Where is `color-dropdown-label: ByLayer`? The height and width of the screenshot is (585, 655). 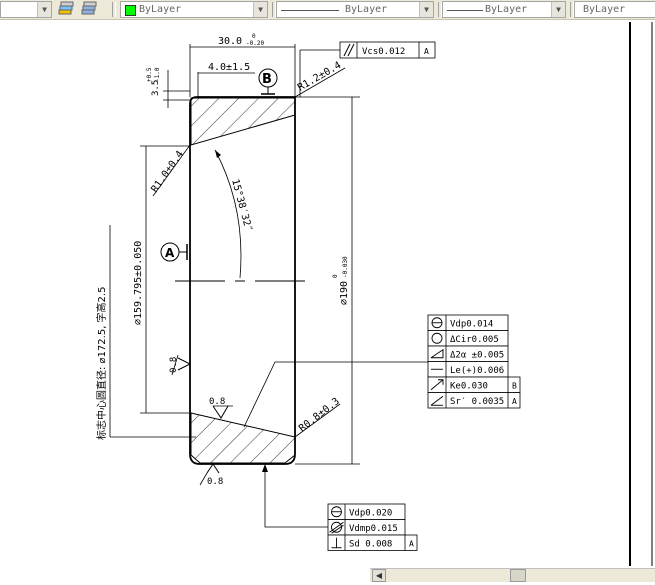 color-dropdown-label: ByLayer is located at coordinates (160, 9).